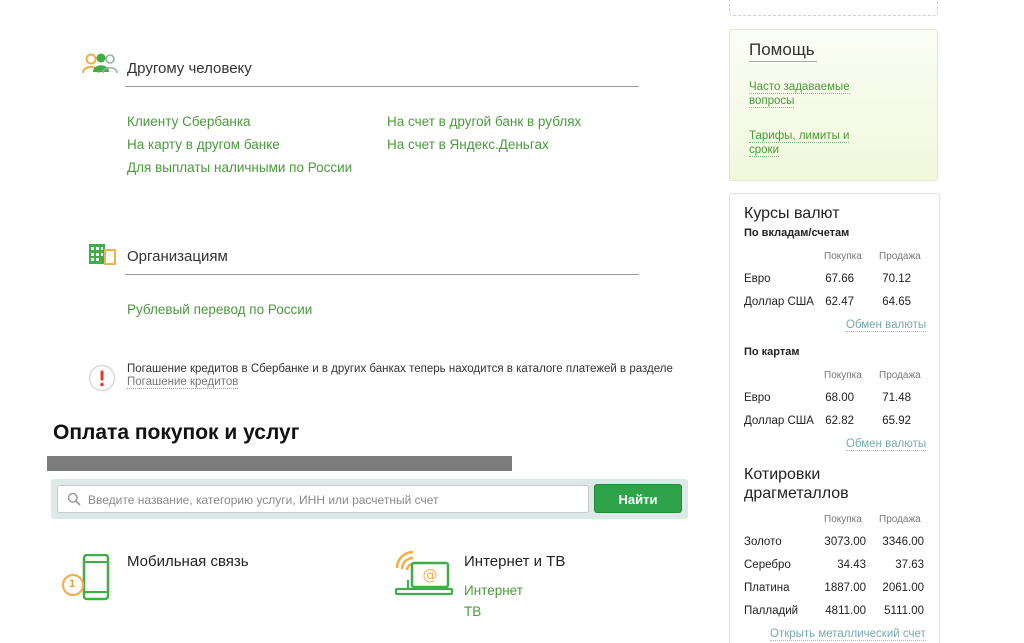  I want to click on people-icon, so click(100, 63).